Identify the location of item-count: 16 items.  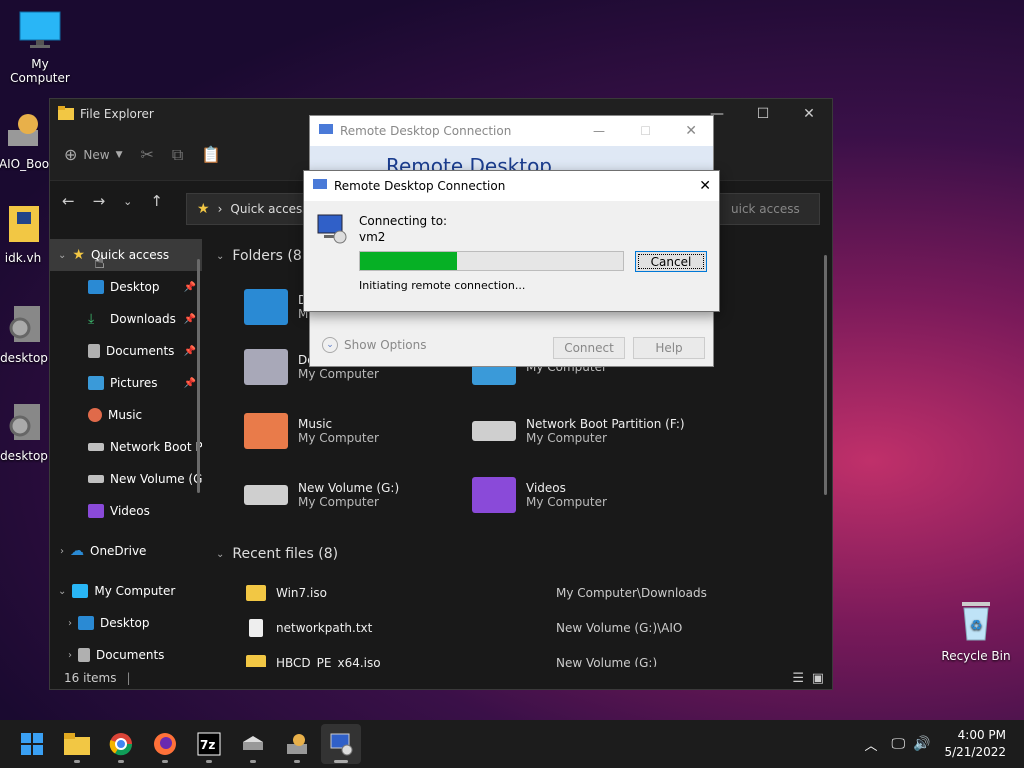
(90, 678).